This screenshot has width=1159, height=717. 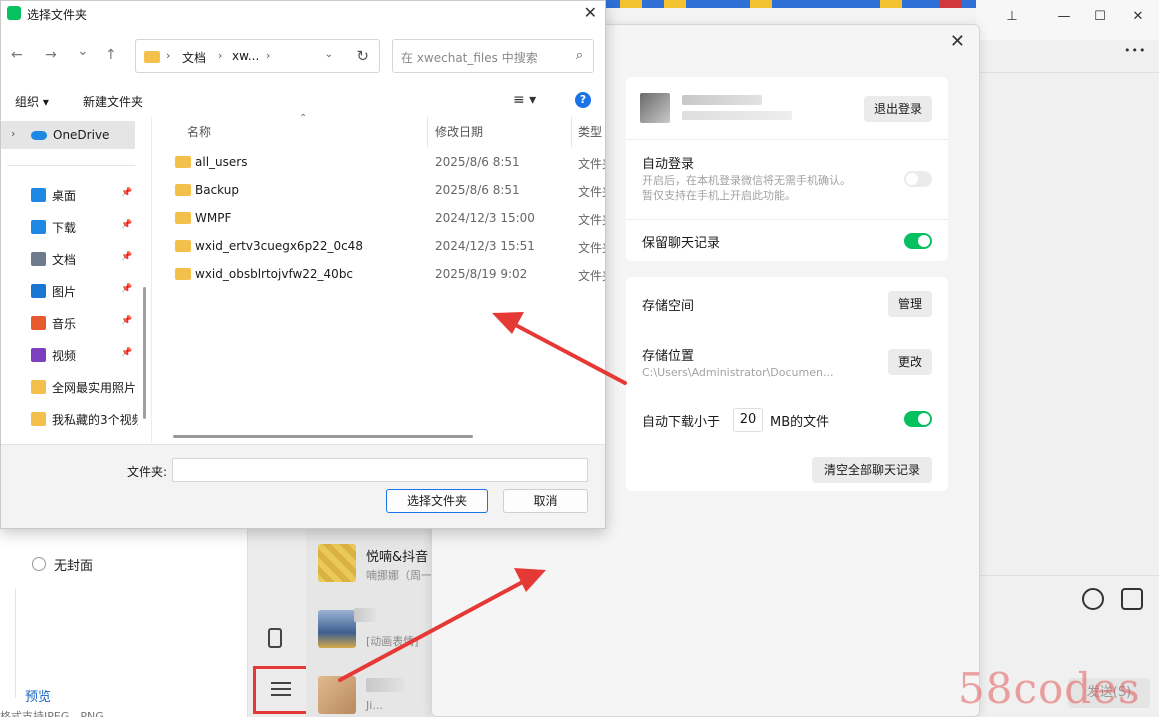 I want to click on annotation-arrows, so click(x=482, y=497).